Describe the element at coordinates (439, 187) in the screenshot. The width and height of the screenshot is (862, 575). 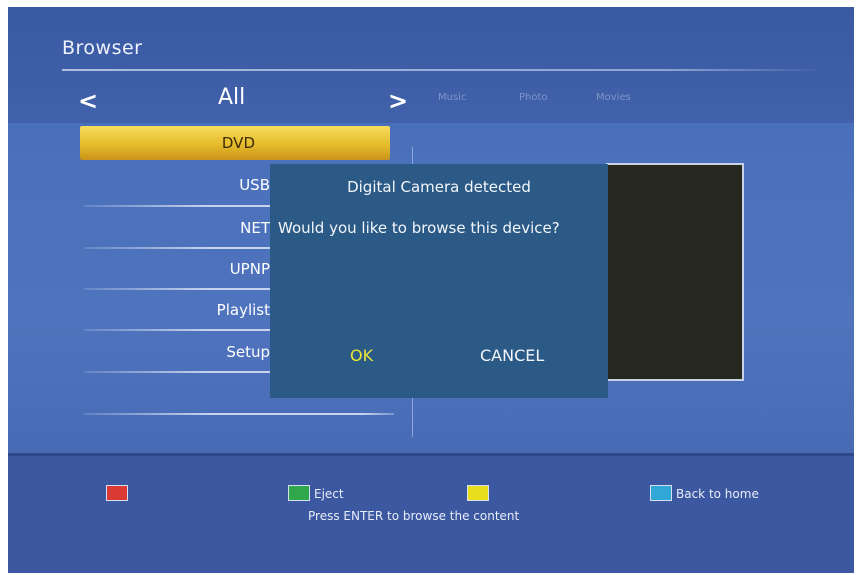
I see `dialog-title: Digital Camera detected` at that location.